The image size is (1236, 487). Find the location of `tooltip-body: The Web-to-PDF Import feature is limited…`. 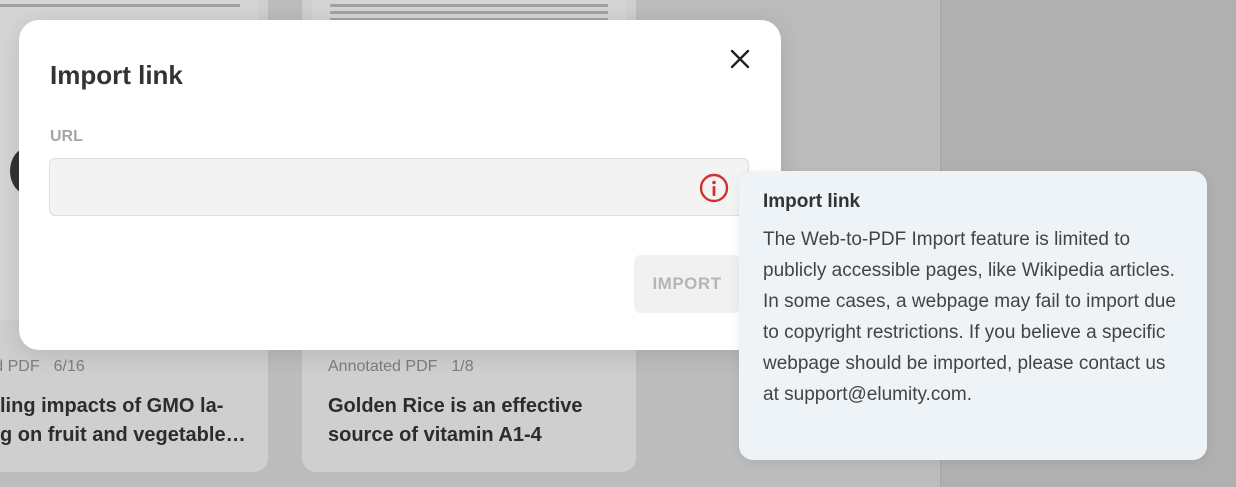

tooltip-body: The Web-to-PDF Import feature is limited… is located at coordinates (969, 317).